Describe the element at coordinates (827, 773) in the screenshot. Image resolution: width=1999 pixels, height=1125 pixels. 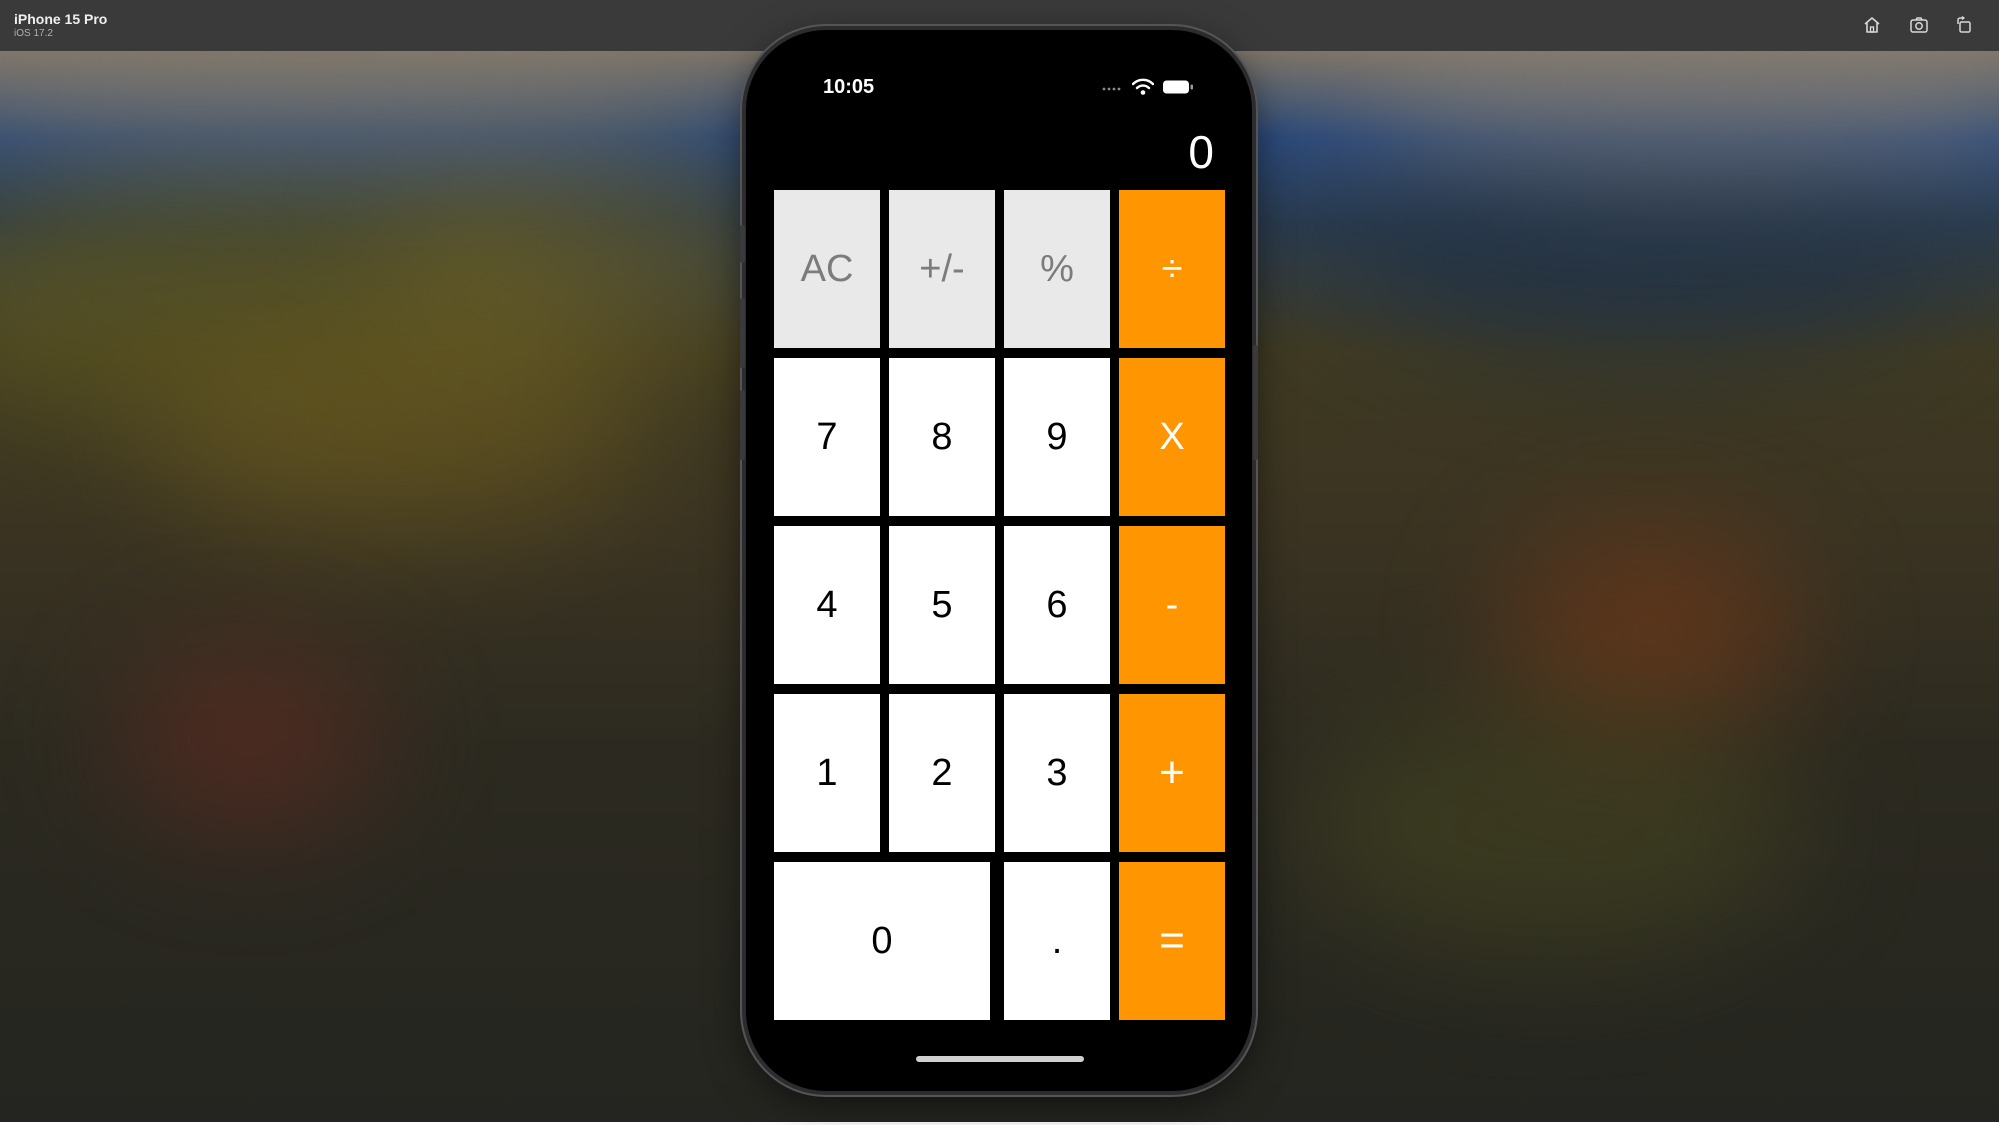
I see `one-button: 1` at that location.